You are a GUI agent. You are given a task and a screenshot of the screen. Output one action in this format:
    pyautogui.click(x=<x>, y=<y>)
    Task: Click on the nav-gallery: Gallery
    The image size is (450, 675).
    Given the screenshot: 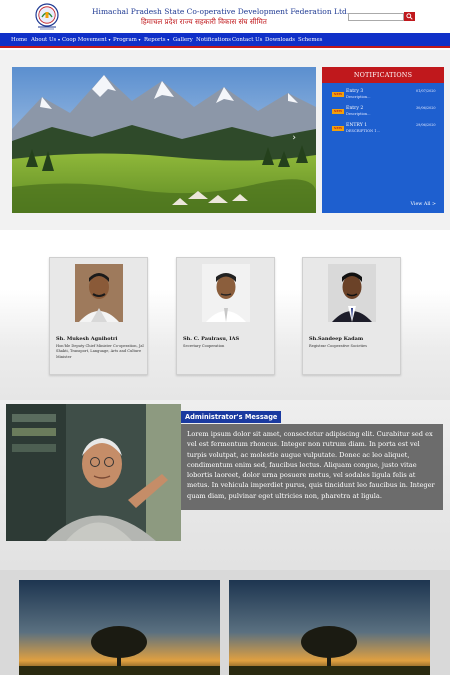 What is the action you would take?
    pyautogui.click(x=183, y=40)
    